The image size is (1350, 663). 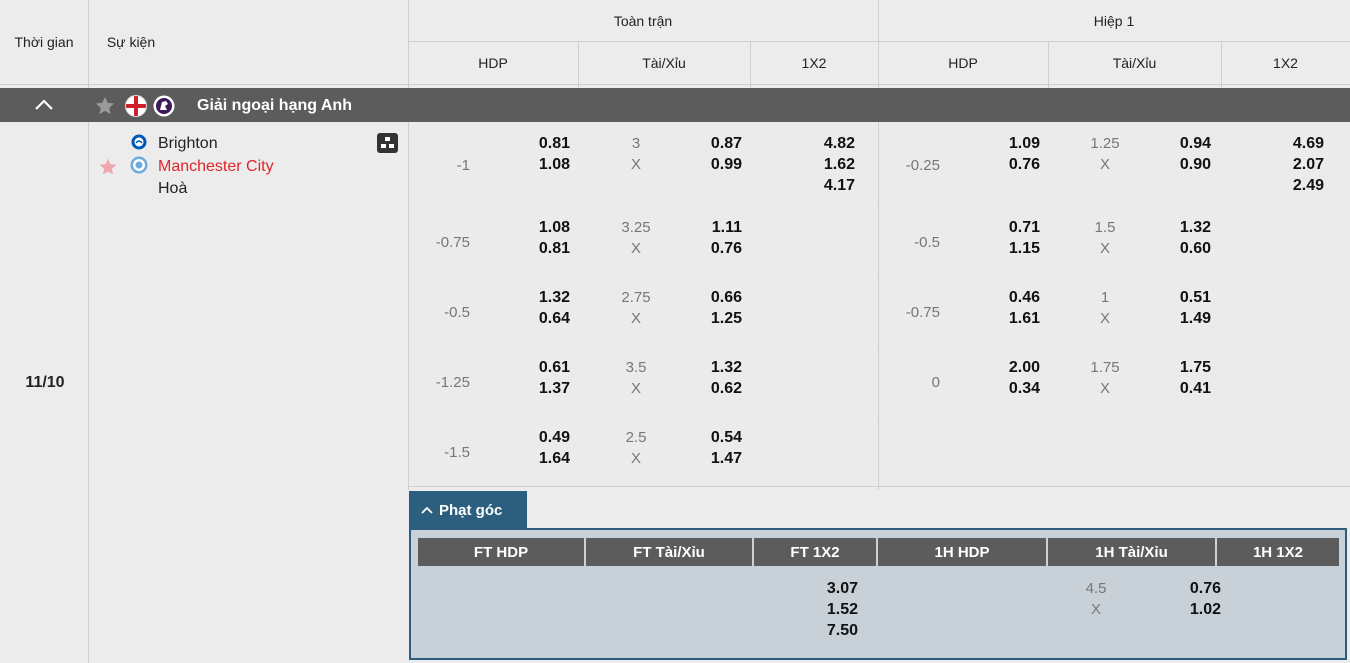 I want to click on h1-hdp-away-odds: 1.61, so click(x=1005, y=318).